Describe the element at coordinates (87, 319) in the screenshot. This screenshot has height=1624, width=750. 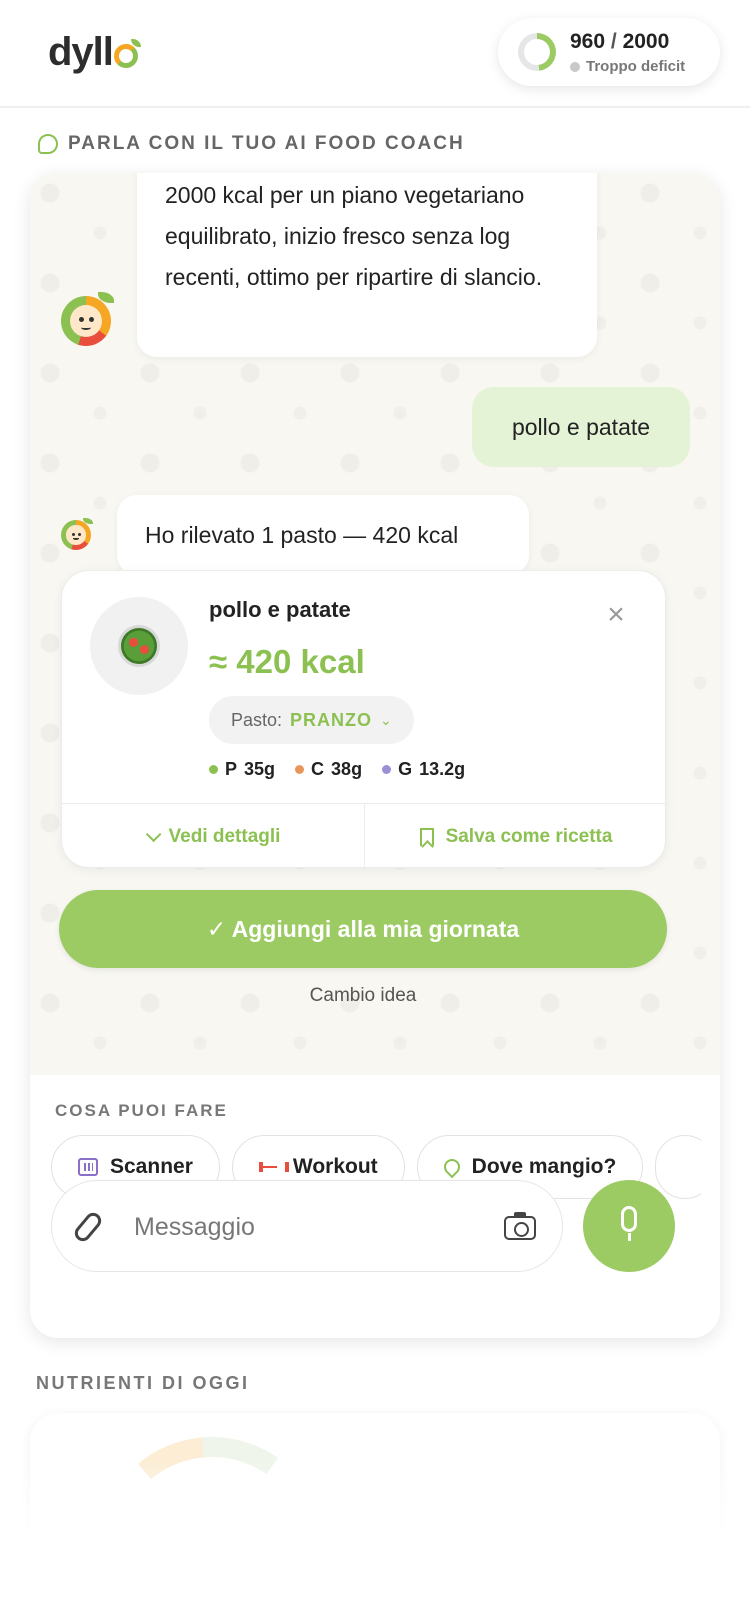
I see `coach-avatar-icon` at that location.